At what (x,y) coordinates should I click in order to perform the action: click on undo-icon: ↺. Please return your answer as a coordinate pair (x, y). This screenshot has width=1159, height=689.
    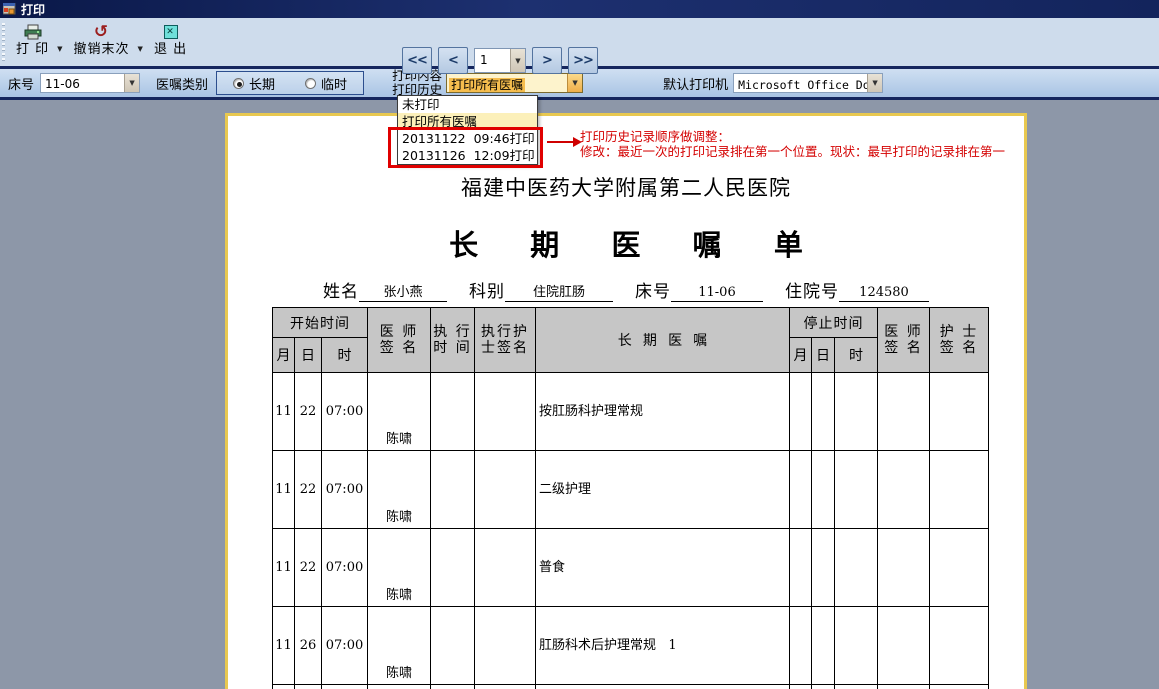
    Looking at the image, I should click on (101, 32).